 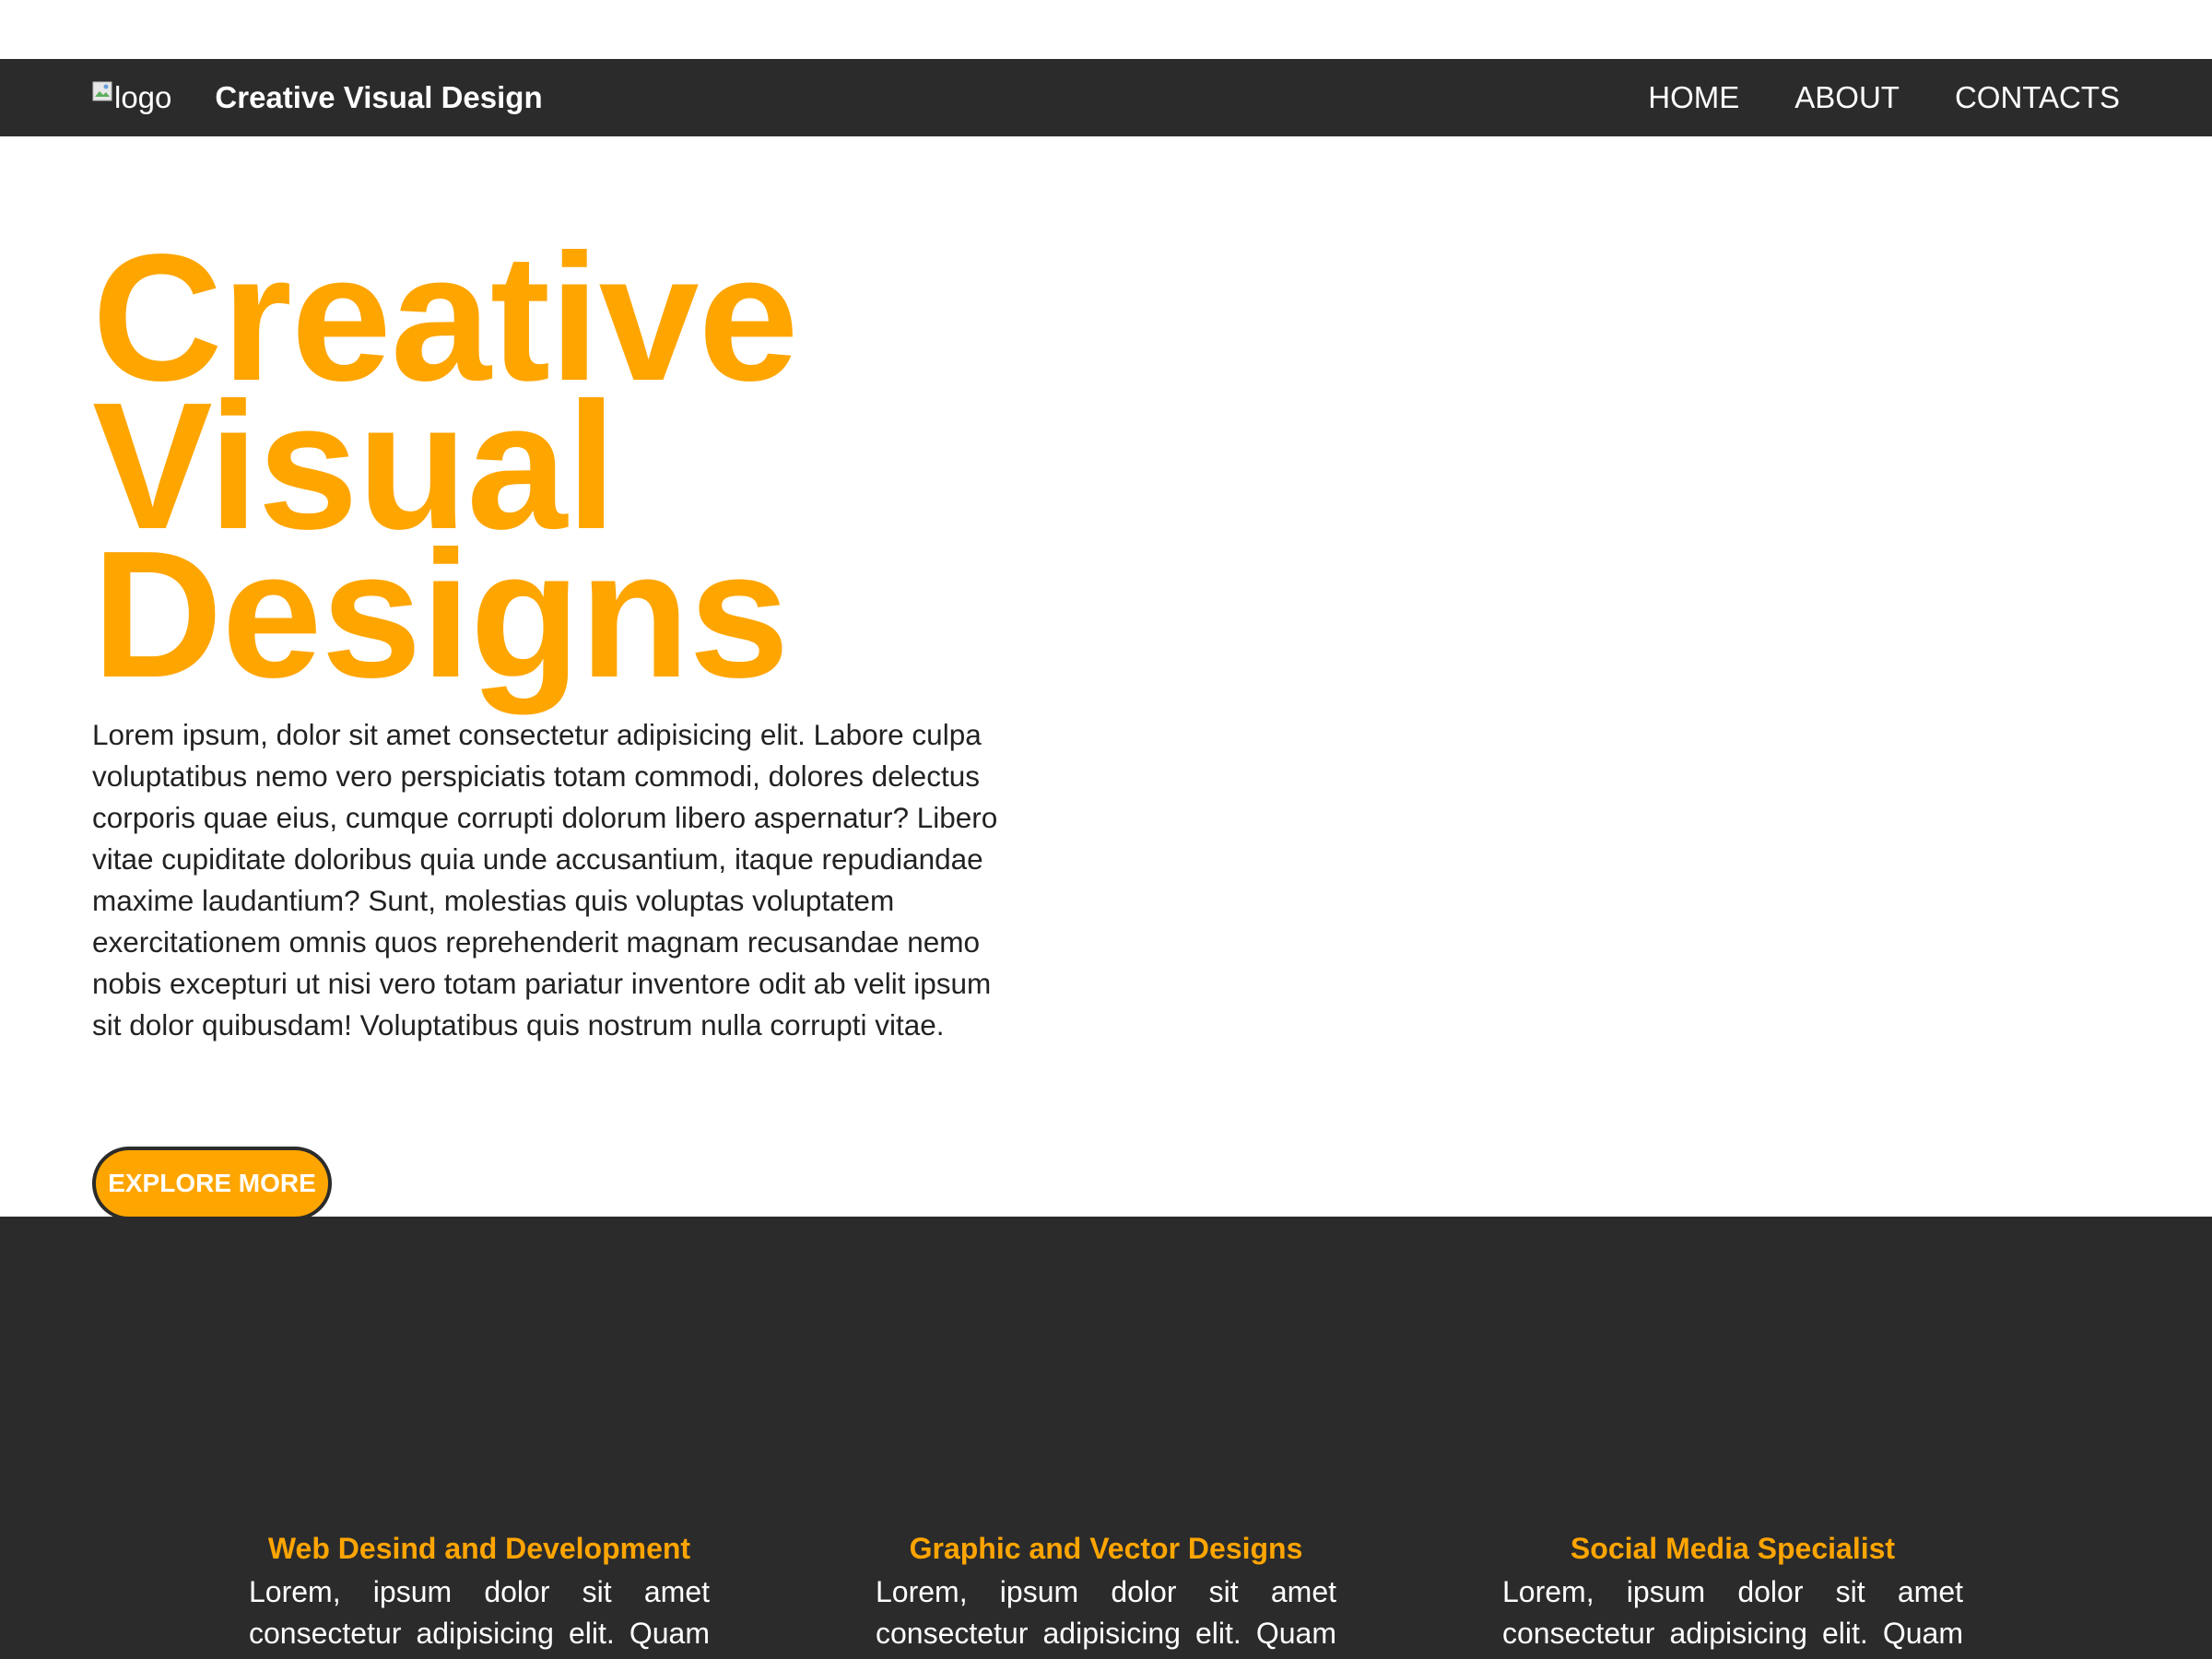 I want to click on hero-title-line: Designs, so click(x=440, y=614).